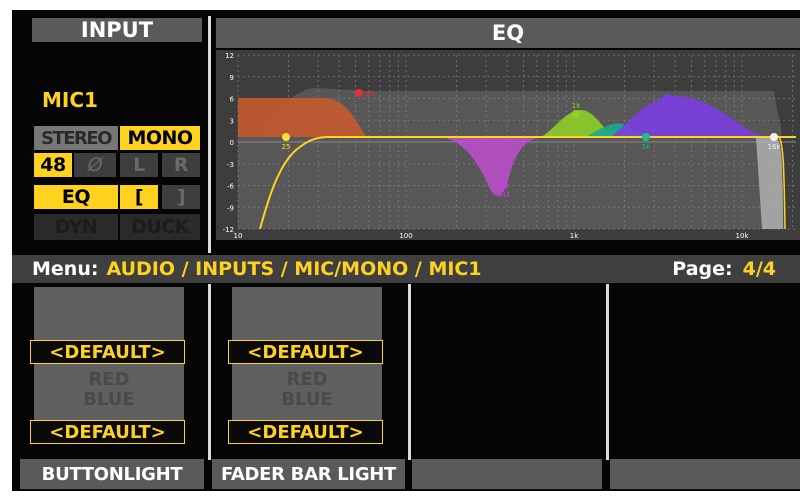 Image resolution: width=800 pixels, height=503 pixels. Describe the element at coordinates (576, 106) in the screenshot. I see `eq-band-label: 1k` at that location.